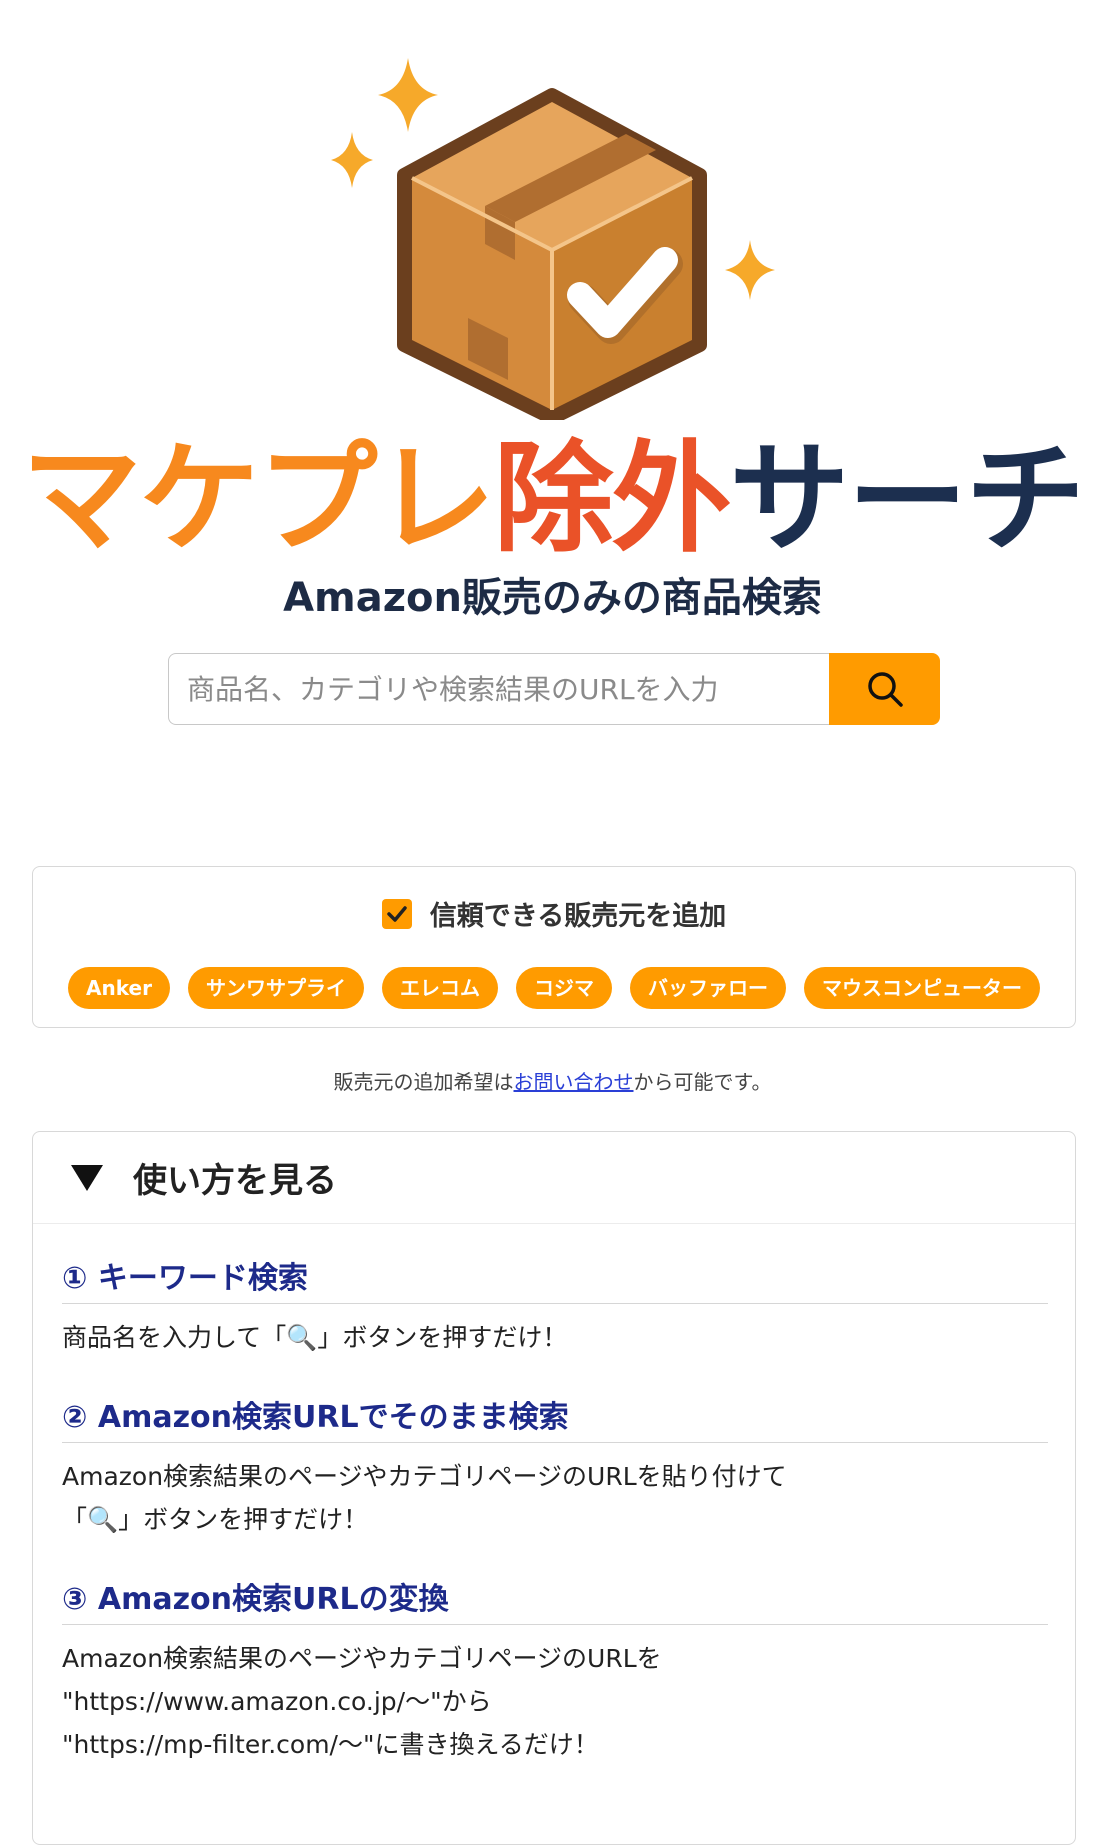  I want to click on package-check-icon, so click(553, 239).